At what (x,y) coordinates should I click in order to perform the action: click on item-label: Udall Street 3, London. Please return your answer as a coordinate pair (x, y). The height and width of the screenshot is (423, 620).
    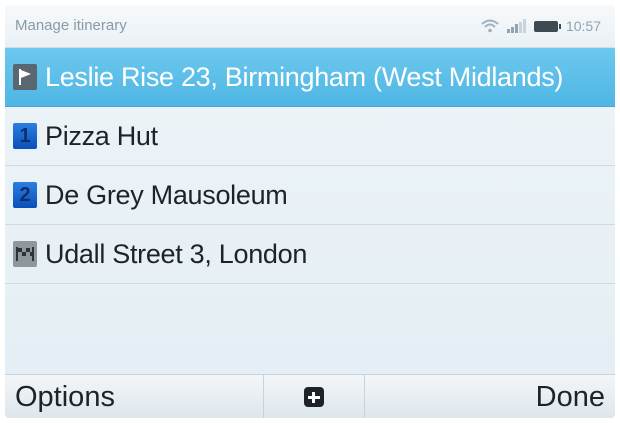
    Looking at the image, I should click on (176, 253).